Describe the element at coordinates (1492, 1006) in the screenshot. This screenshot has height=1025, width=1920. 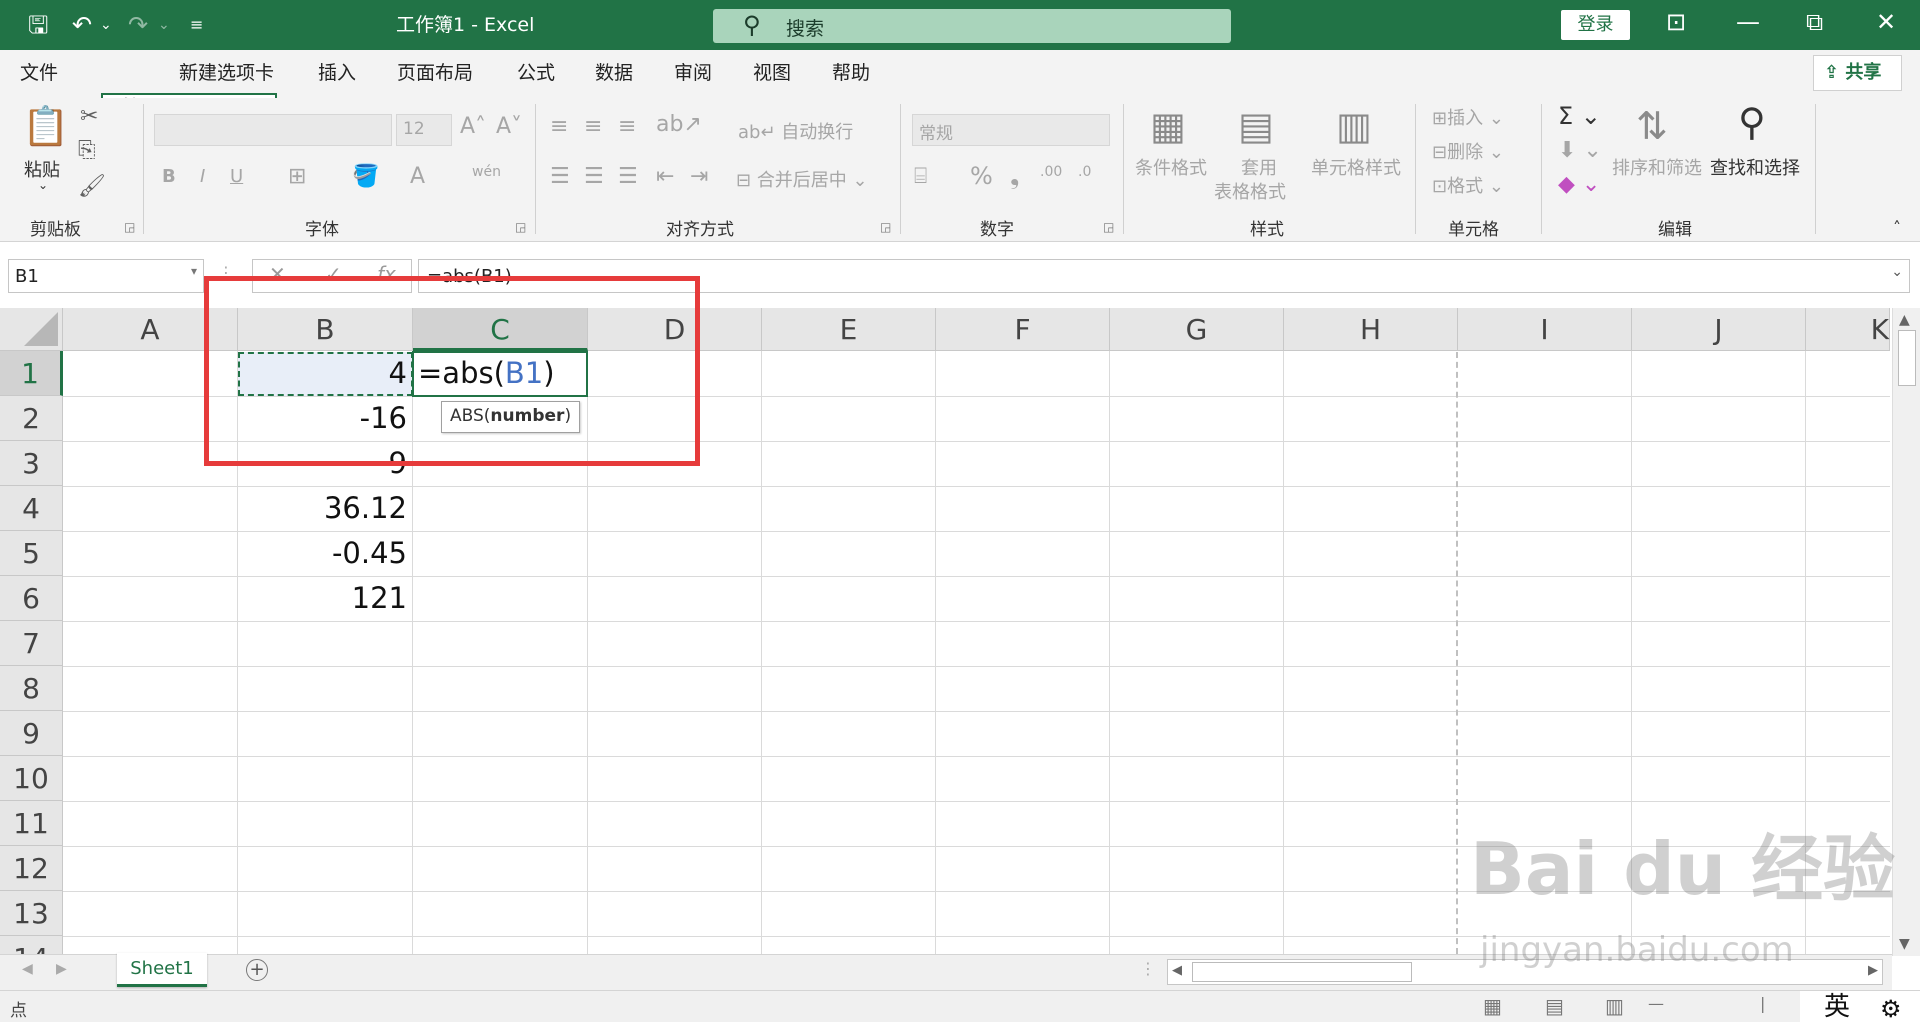
I see `normal-view-icon: ▦` at that location.